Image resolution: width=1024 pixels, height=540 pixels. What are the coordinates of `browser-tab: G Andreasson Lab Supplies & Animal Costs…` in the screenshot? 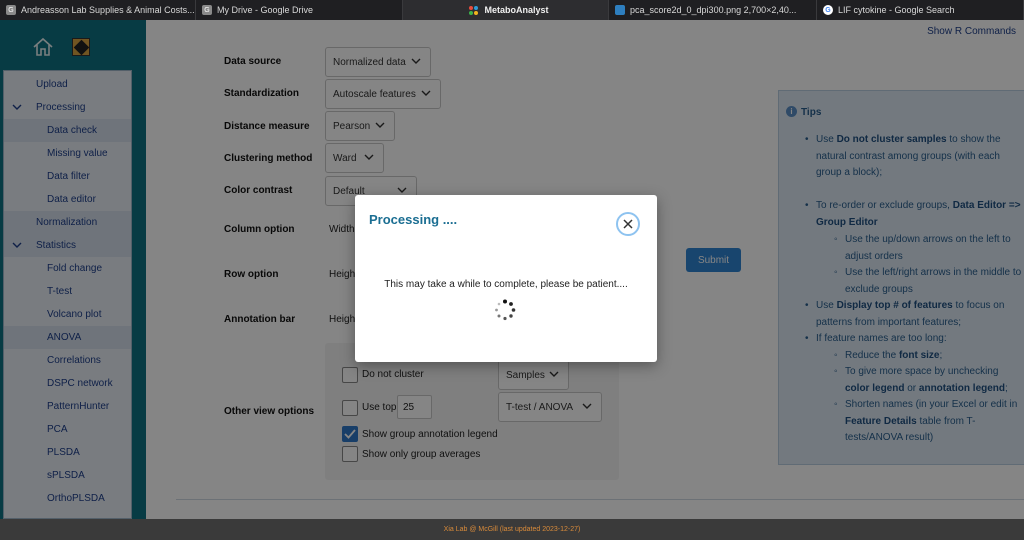 It's located at (98, 10).